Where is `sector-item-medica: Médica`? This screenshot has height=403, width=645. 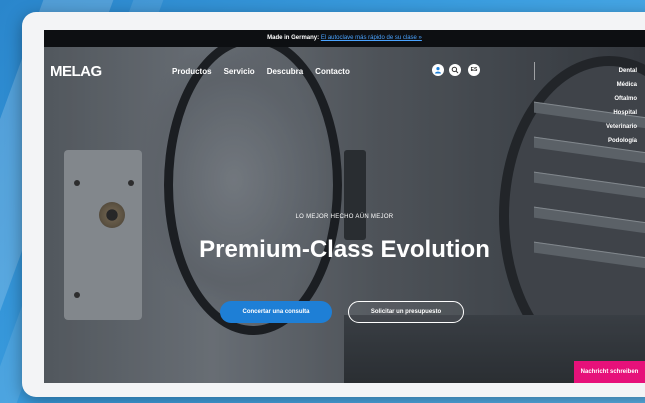
sector-item-medica: Médica is located at coordinates (631, 85).